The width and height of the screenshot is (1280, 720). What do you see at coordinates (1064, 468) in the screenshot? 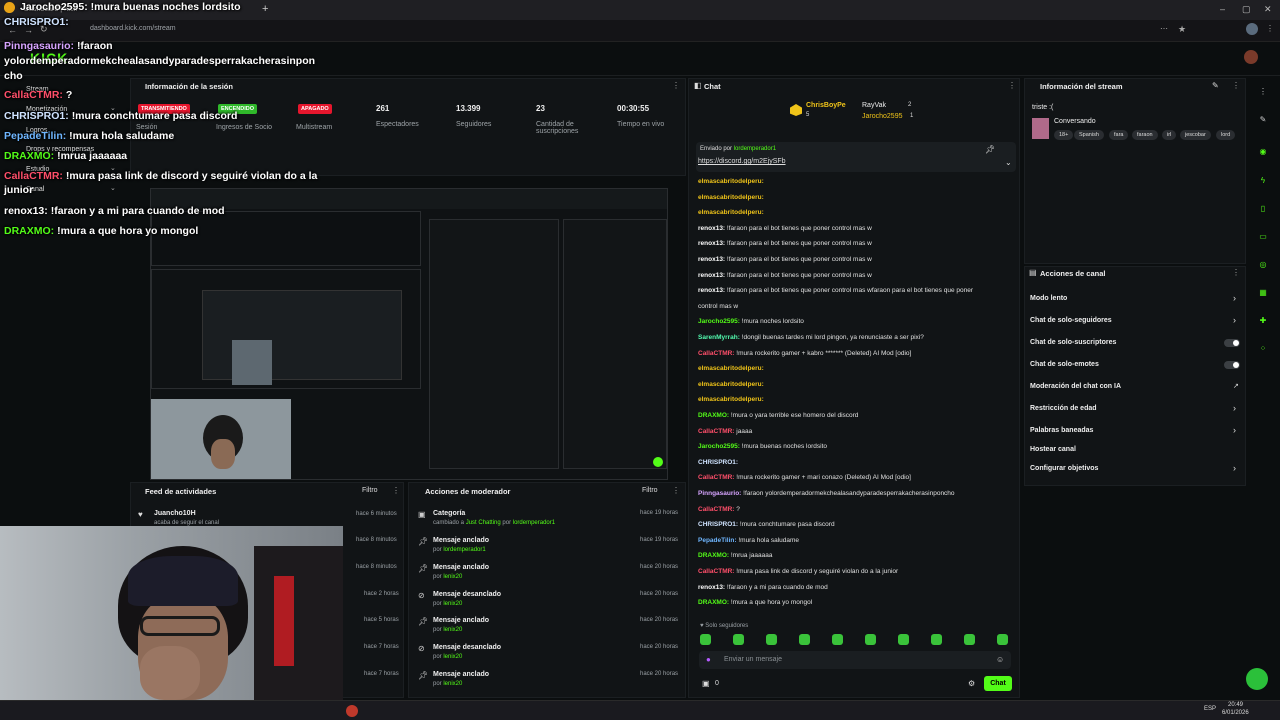
I see `goals-item: Configurar objetivos` at bounding box center [1064, 468].